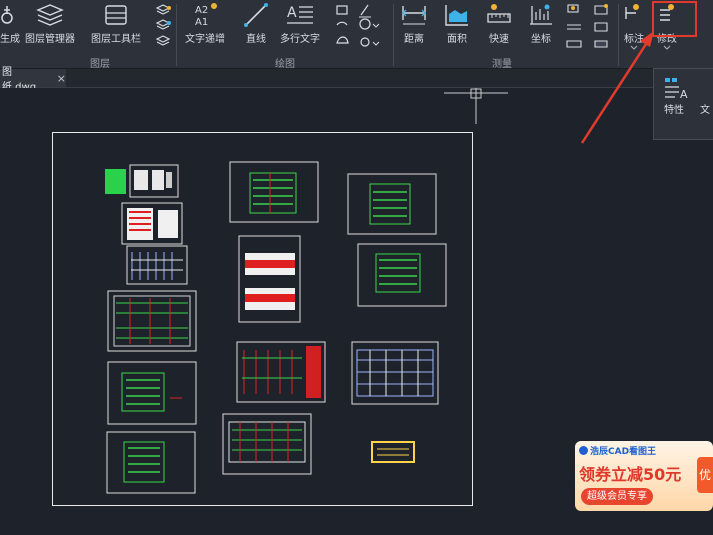 This screenshot has height=535, width=713. I want to click on promo-headline: 领券立减50元, so click(630, 474).